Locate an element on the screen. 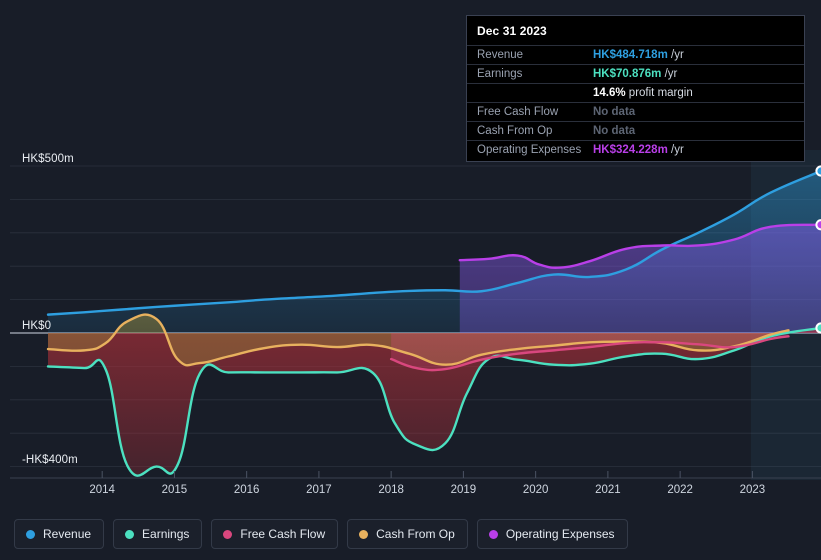 The height and width of the screenshot is (560, 821). y-axis-label: HK$500m is located at coordinates (48, 159).